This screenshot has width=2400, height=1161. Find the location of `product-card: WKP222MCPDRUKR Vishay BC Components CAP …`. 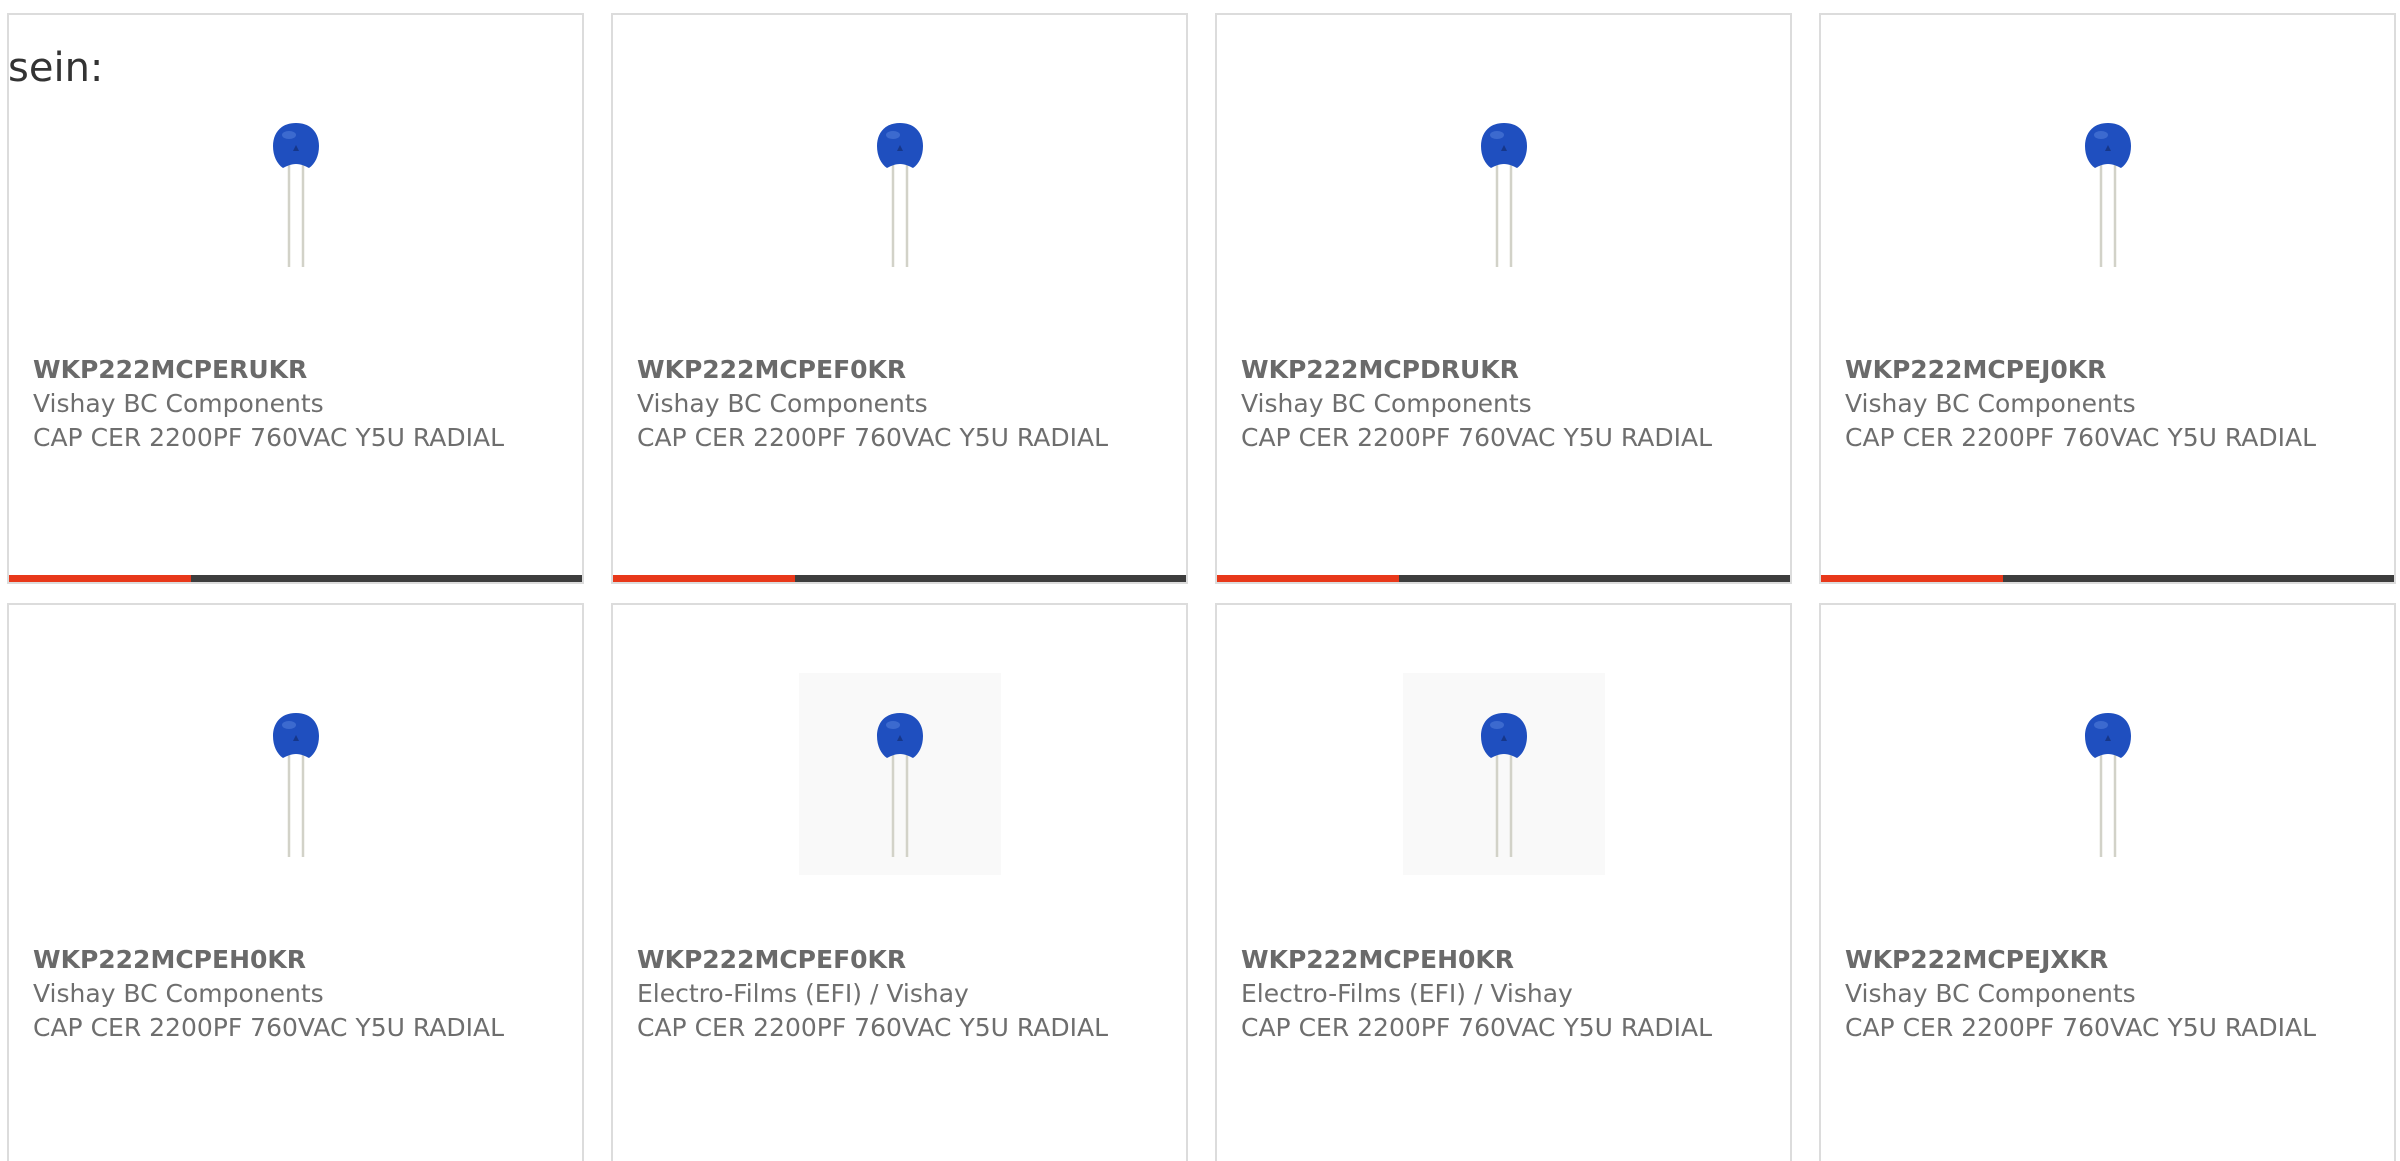

product-card: WKP222MCPDRUKR Vishay BC Components CAP … is located at coordinates (1503, 298).